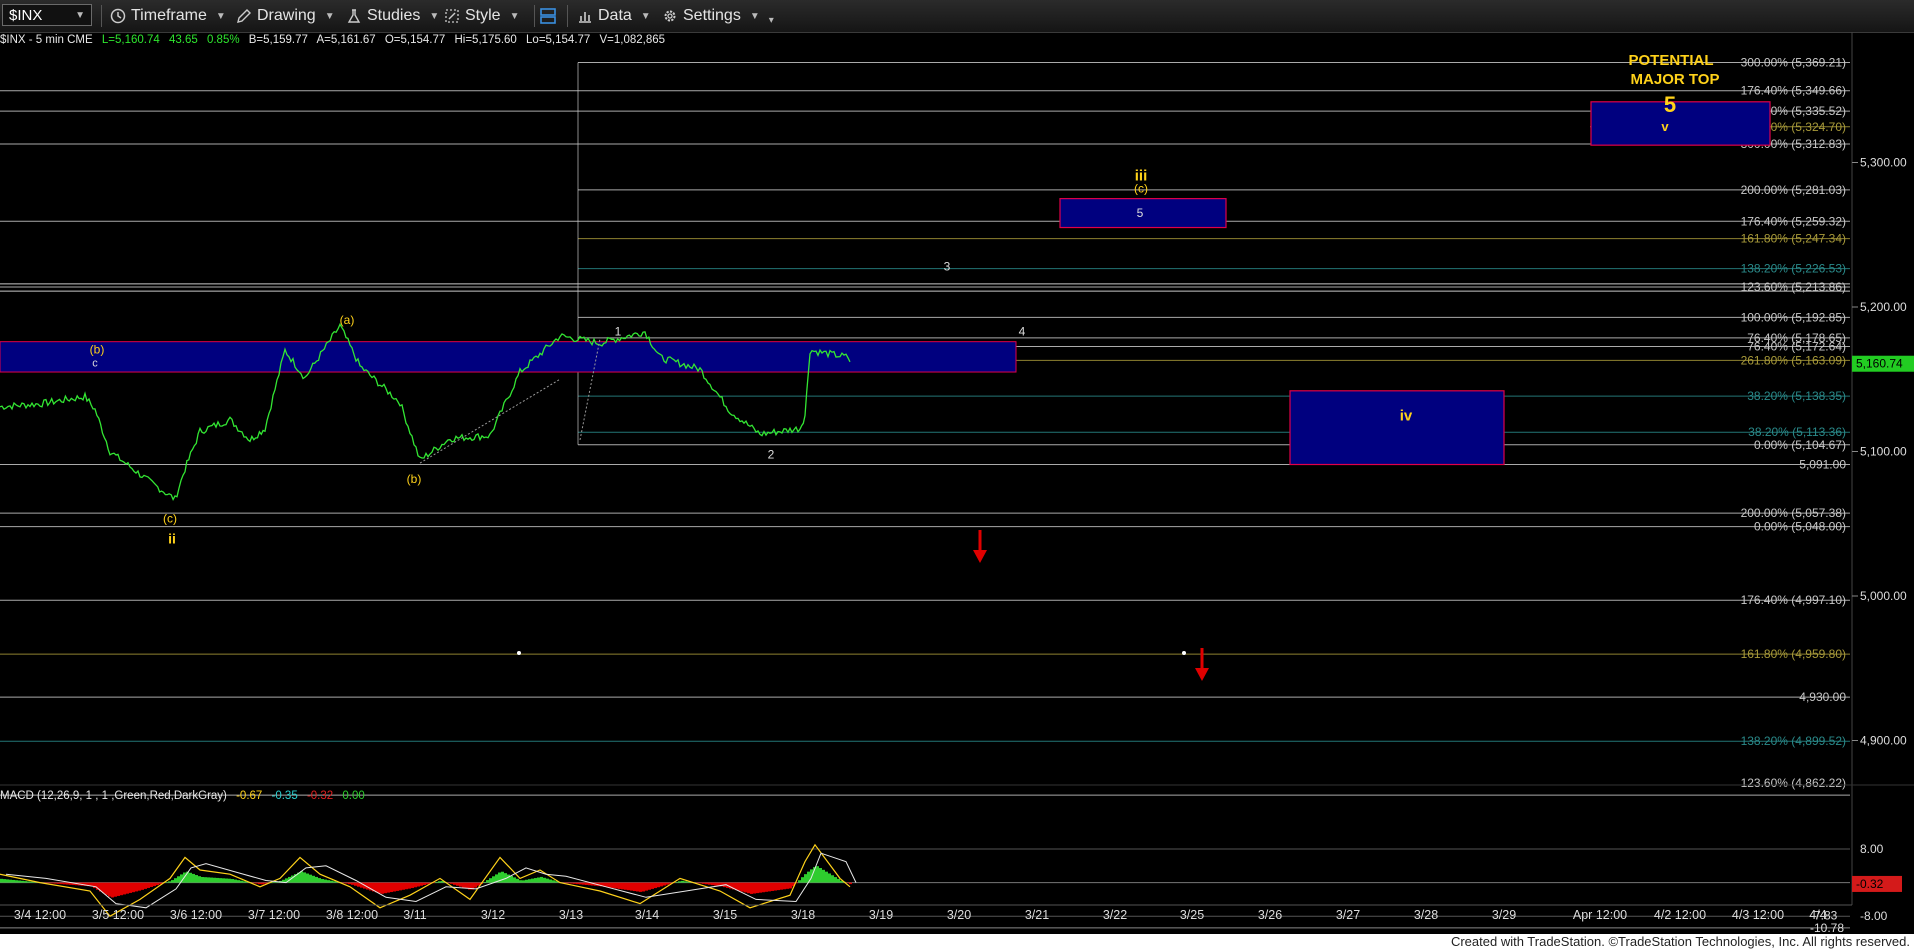  What do you see at coordinates (414, 479) in the screenshot?
I see `wave-label: (b)` at bounding box center [414, 479].